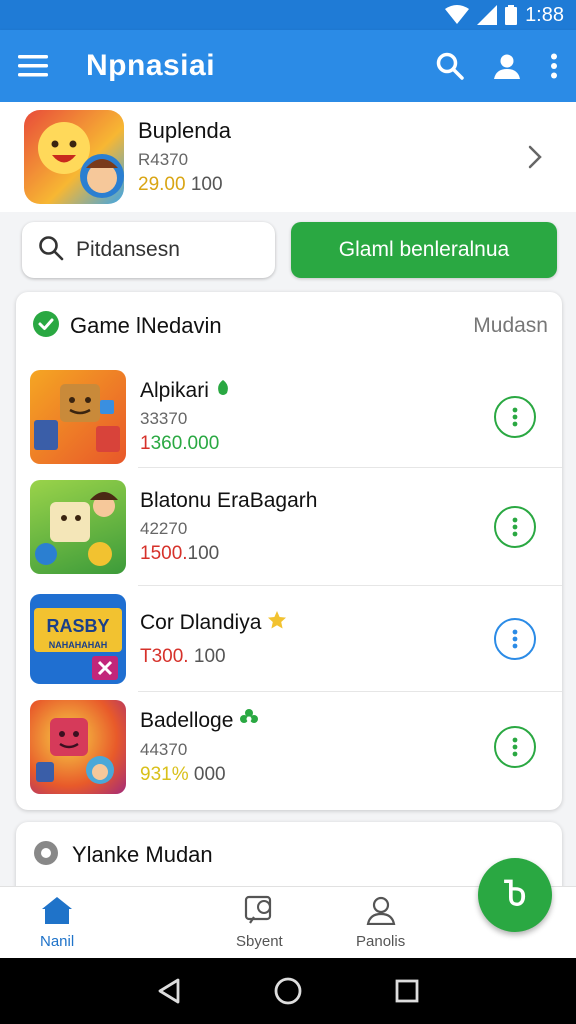  What do you see at coordinates (78, 645) in the screenshot?
I see `svg-text: NAHAHAHAH` at bounding box center [78, 645].